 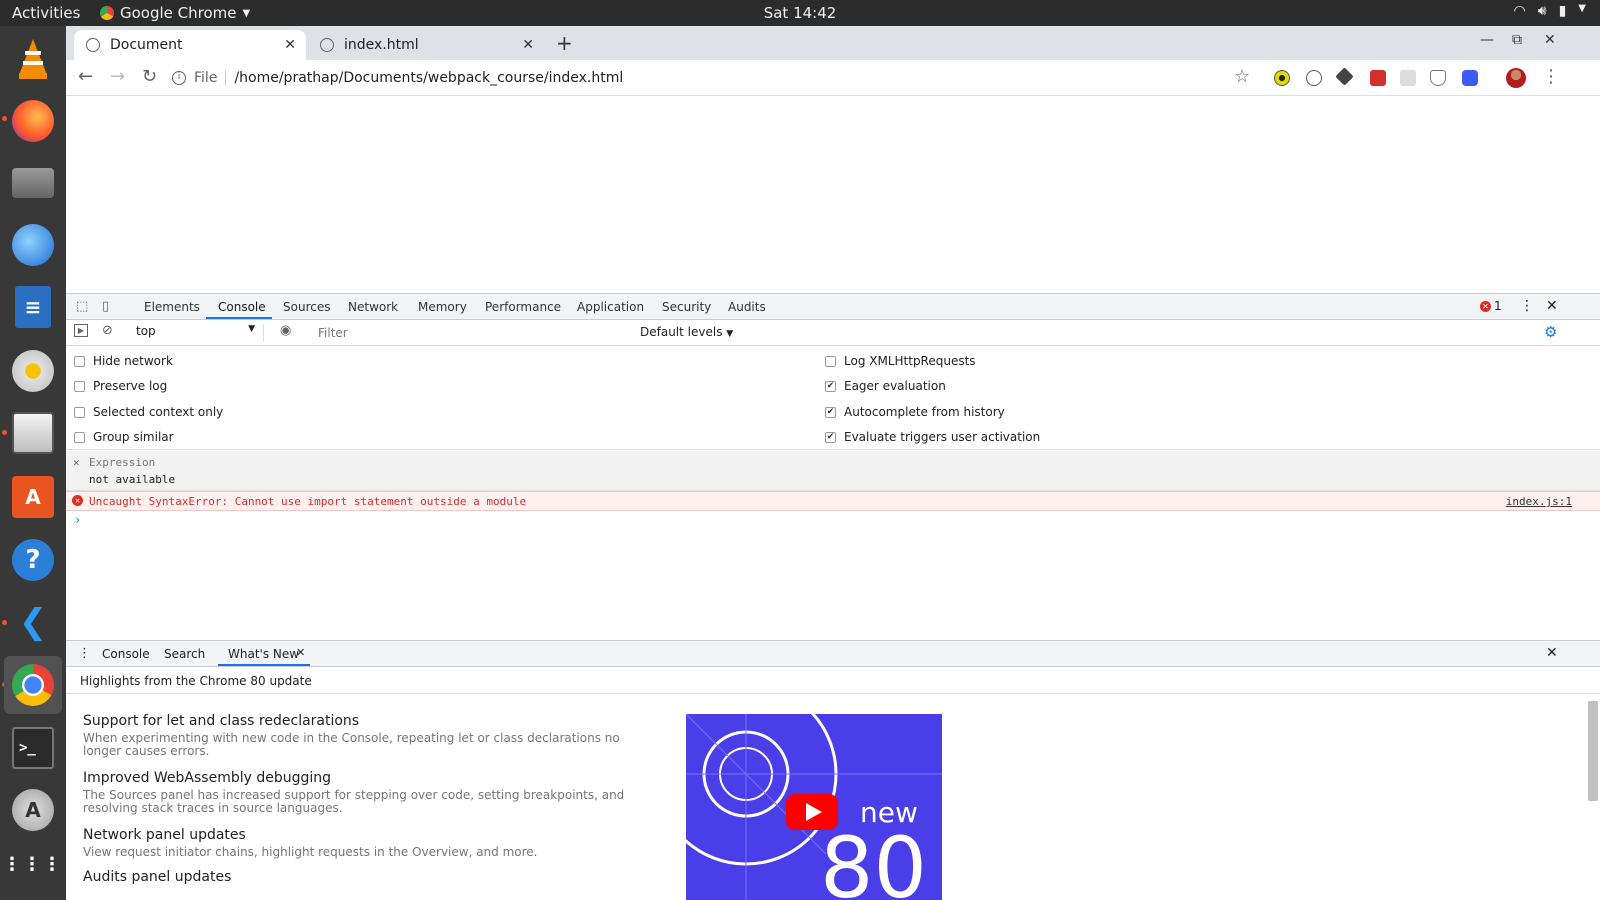 What do you see at coordinates (33, 810) in the screenshot?
I see `software-updater-icon: A` at bounding box center [33, 810].